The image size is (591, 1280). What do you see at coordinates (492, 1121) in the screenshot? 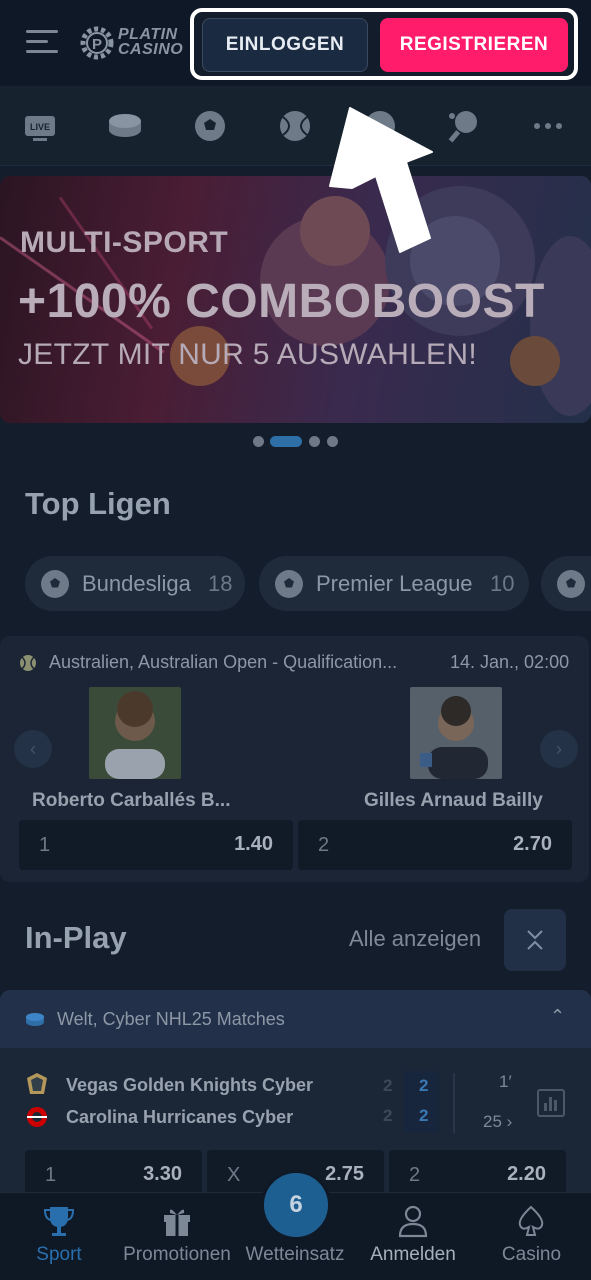
I see `match-minute-value: 25` at bounding box center [492, 1121].